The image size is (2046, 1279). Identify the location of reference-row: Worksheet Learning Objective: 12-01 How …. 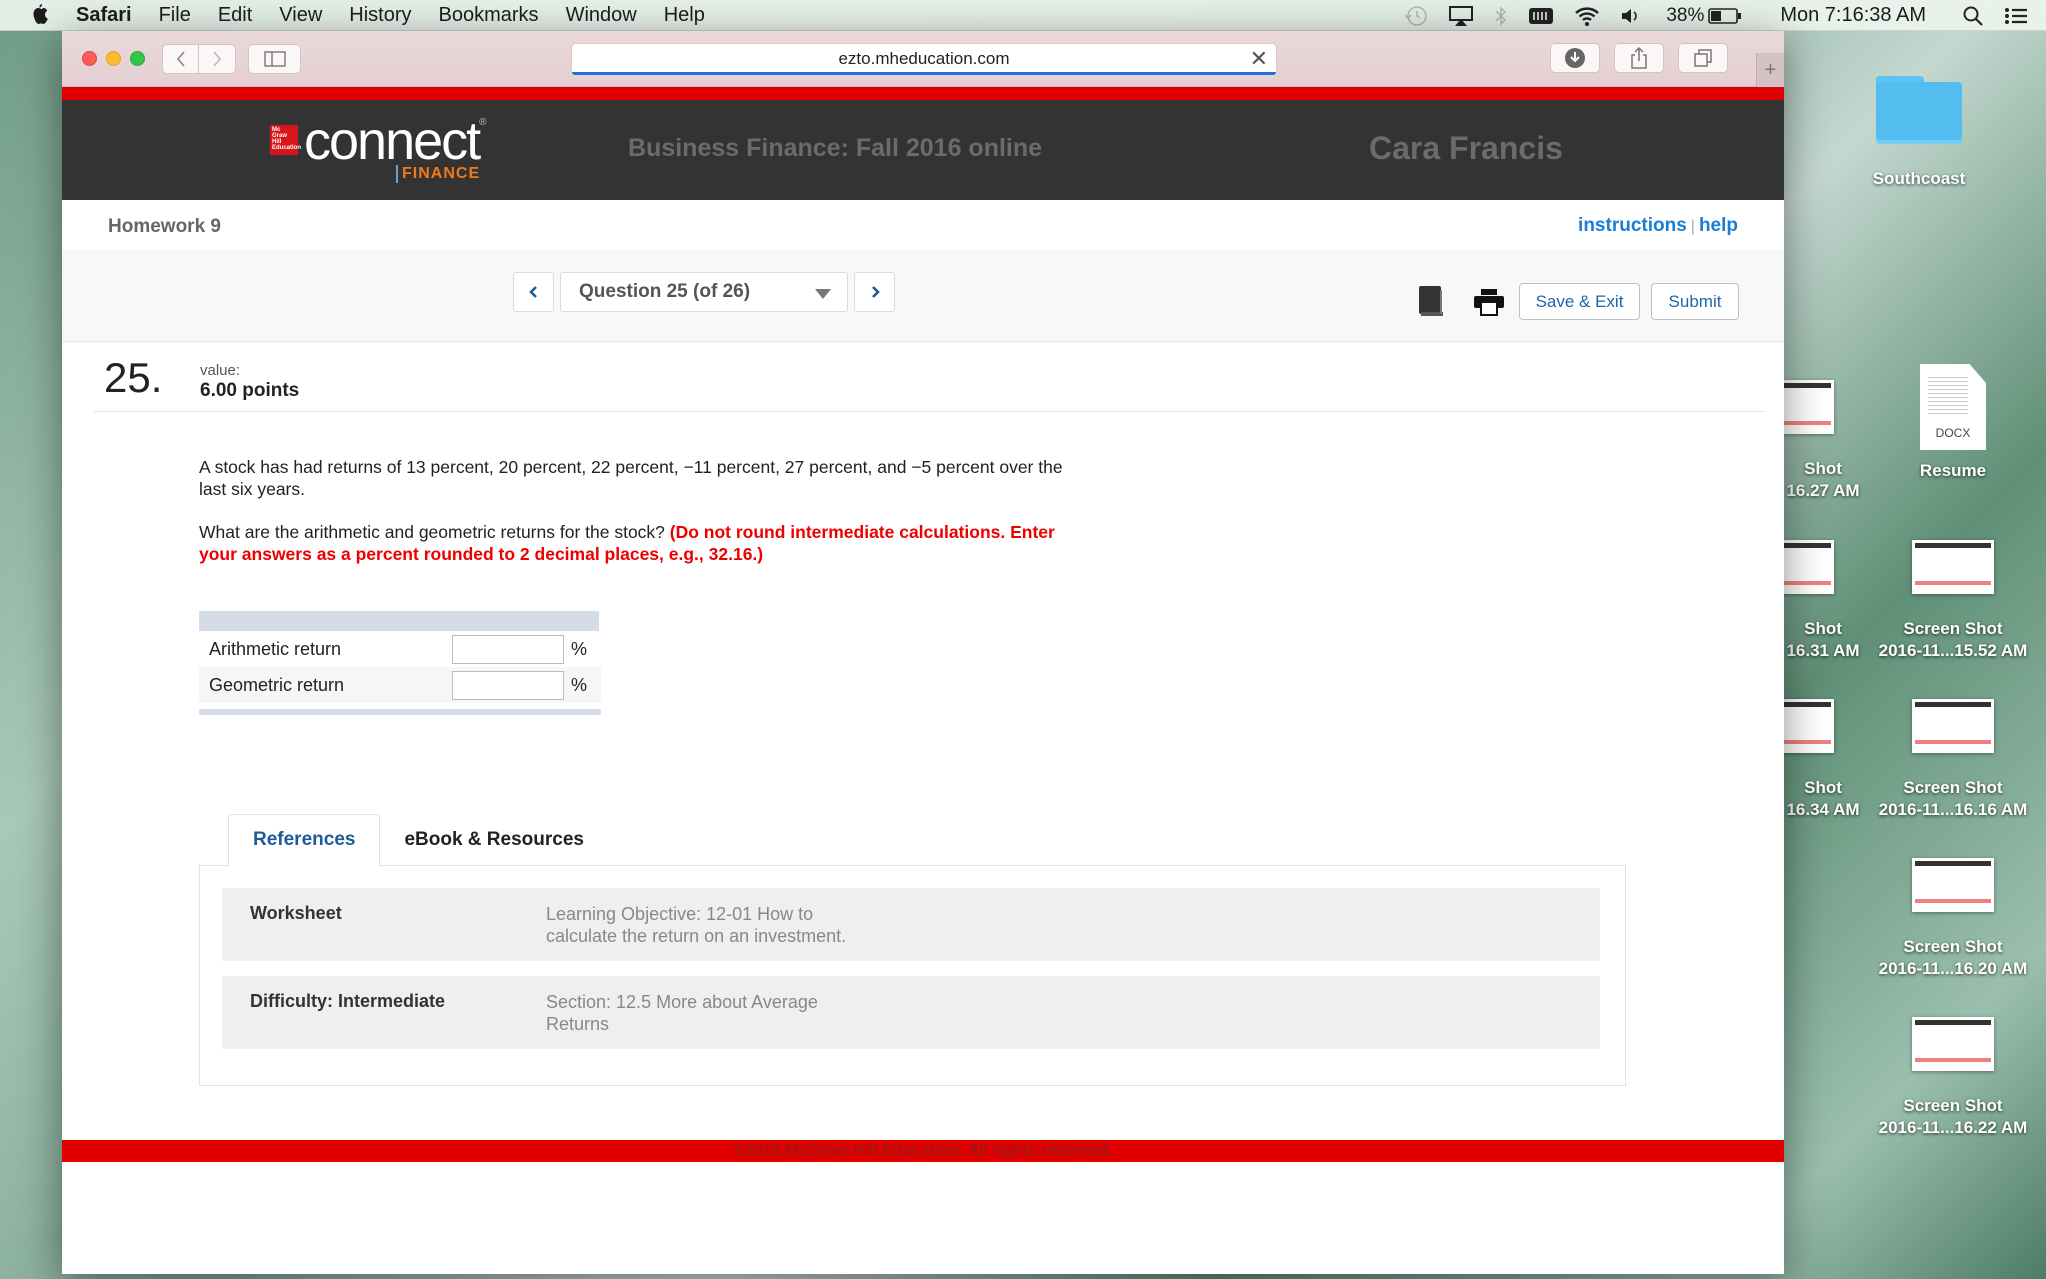
(911, 924).